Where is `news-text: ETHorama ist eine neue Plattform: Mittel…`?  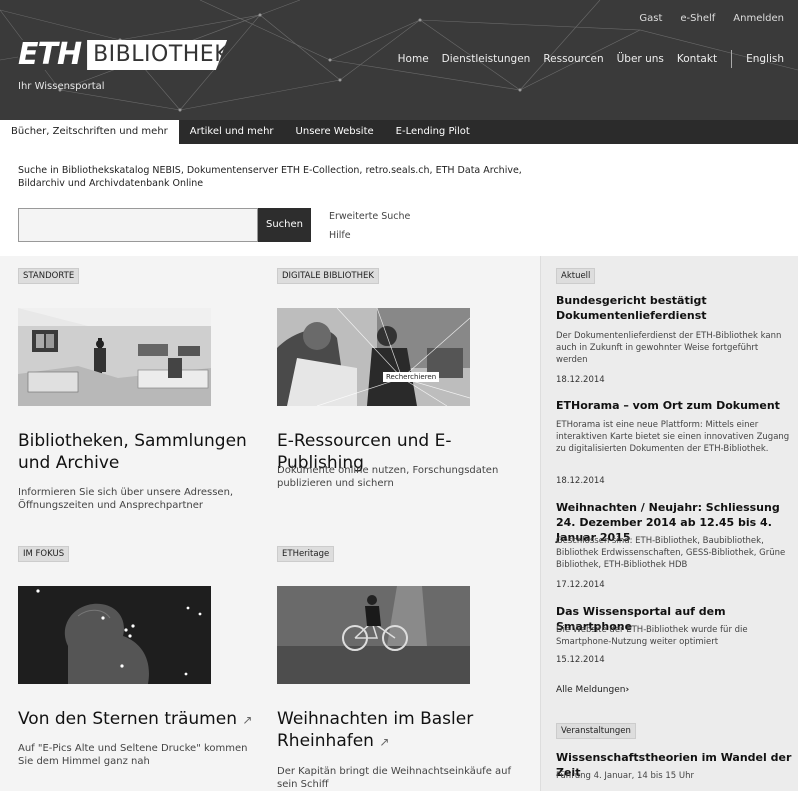
news-text: ETHorama ist eine neue Plattform: Mittel… is located at coordinates (673, 437).